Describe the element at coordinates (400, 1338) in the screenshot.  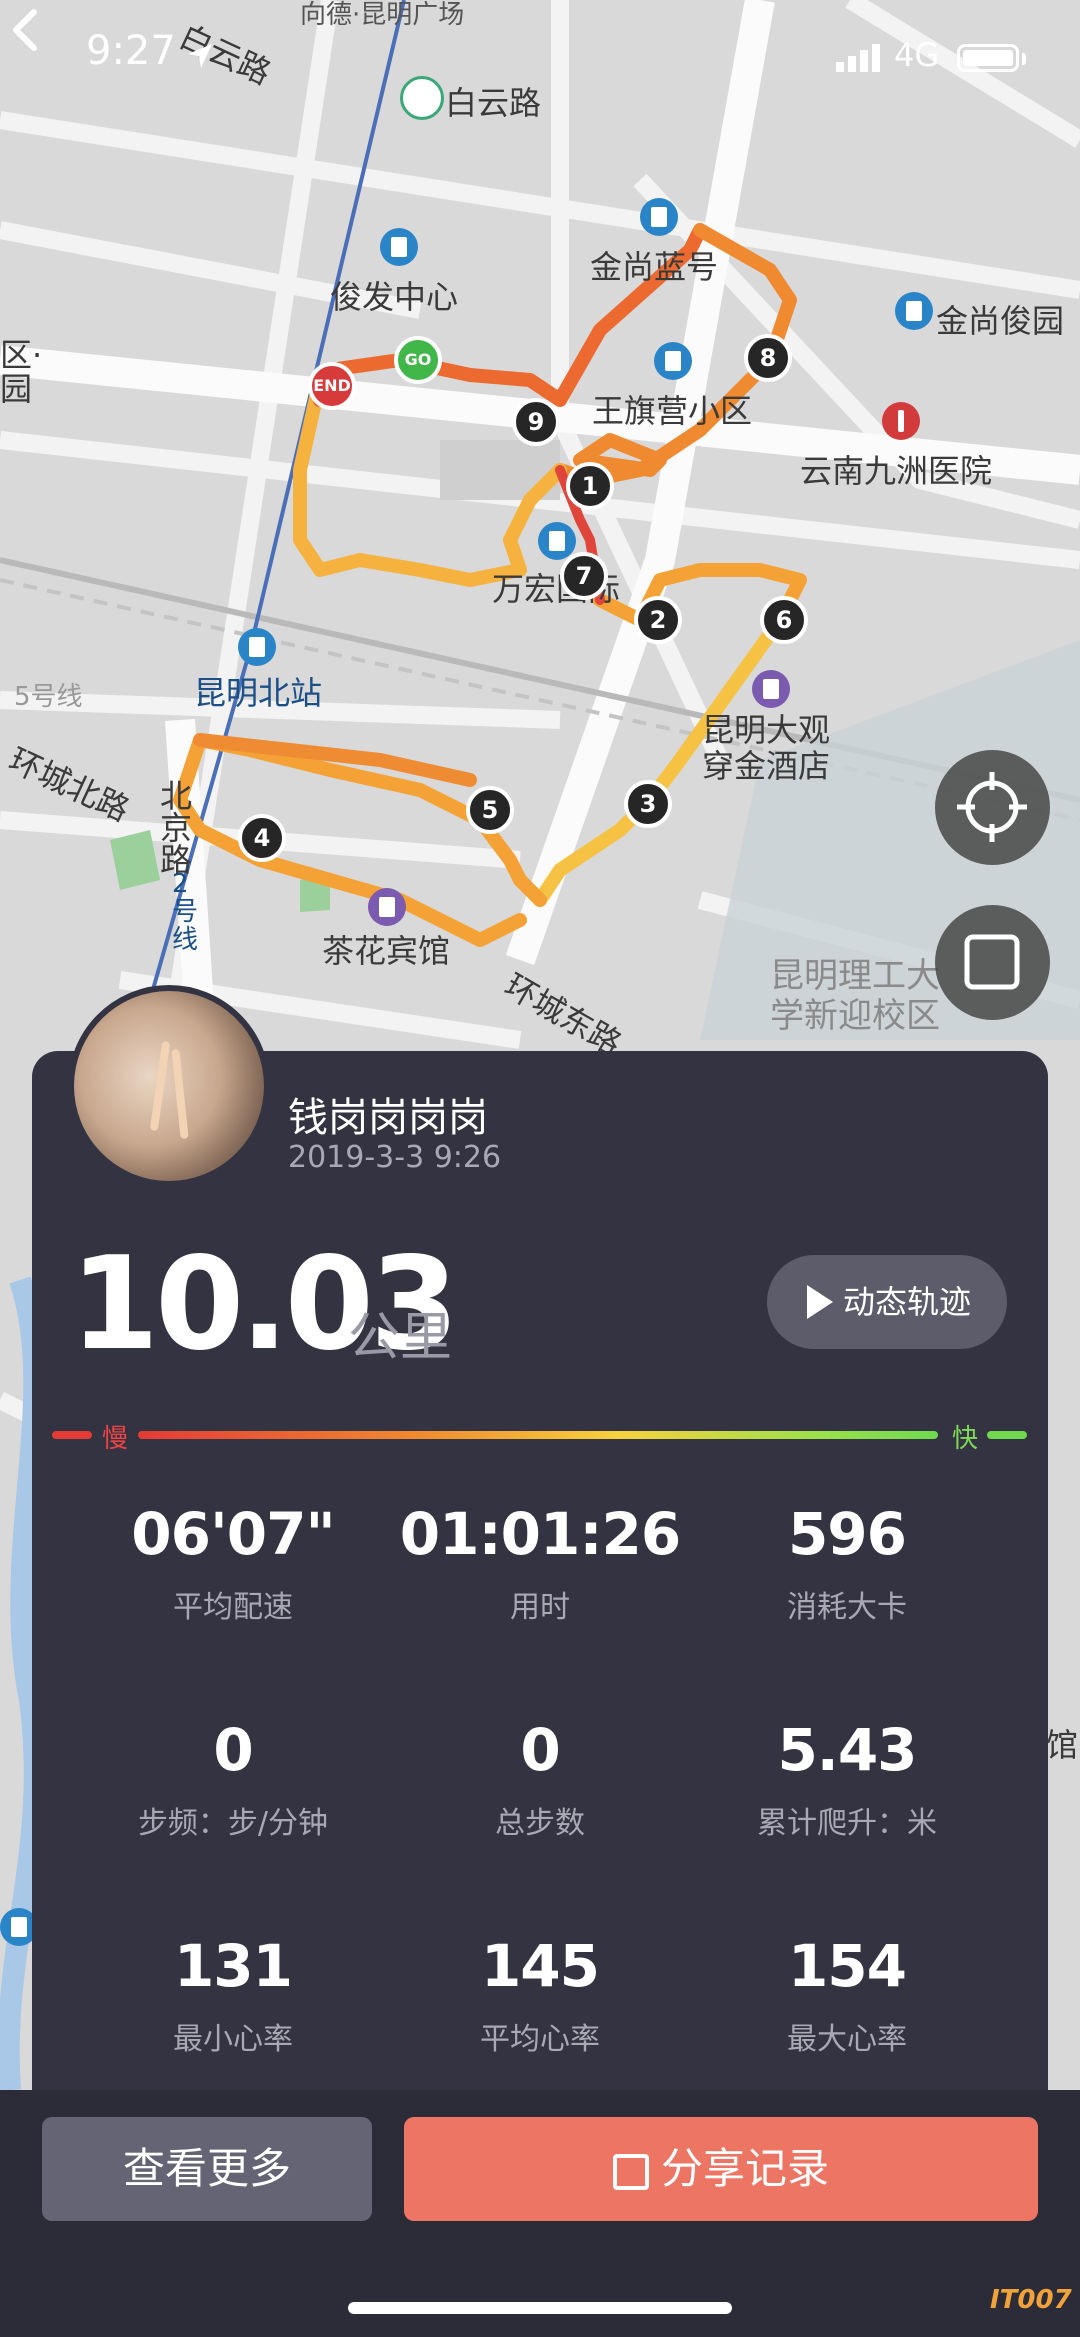
I see `distance-unit: 公里` at that location.